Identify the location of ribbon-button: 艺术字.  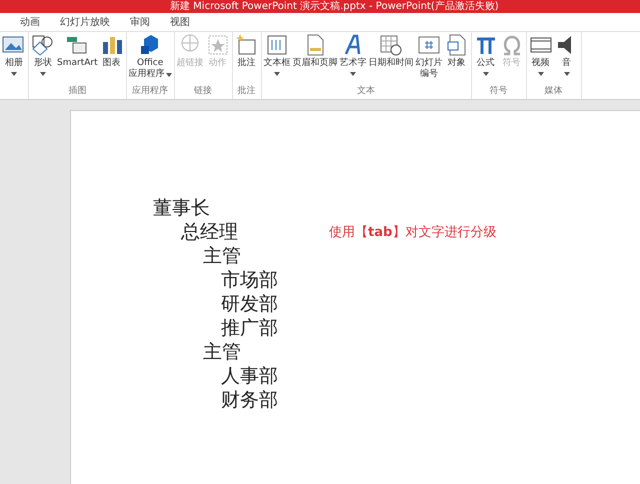
(353, 59).